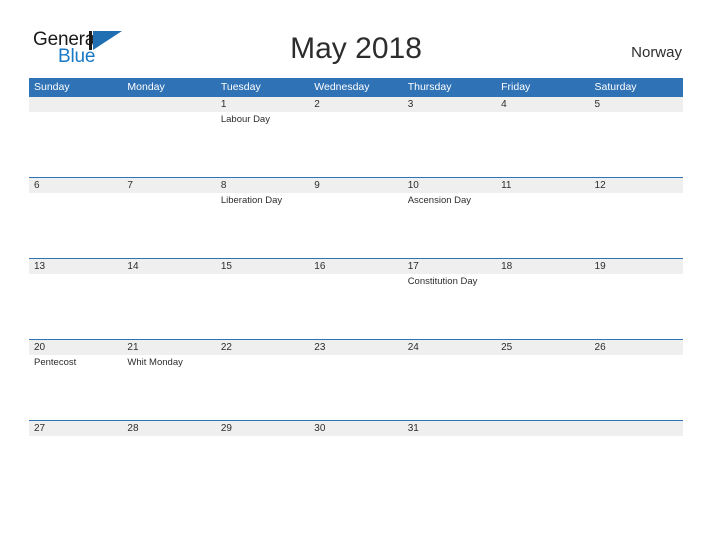 This screenshot has height=550, width=712. I want to click on day-event: Labour Day, so click(245, 119).